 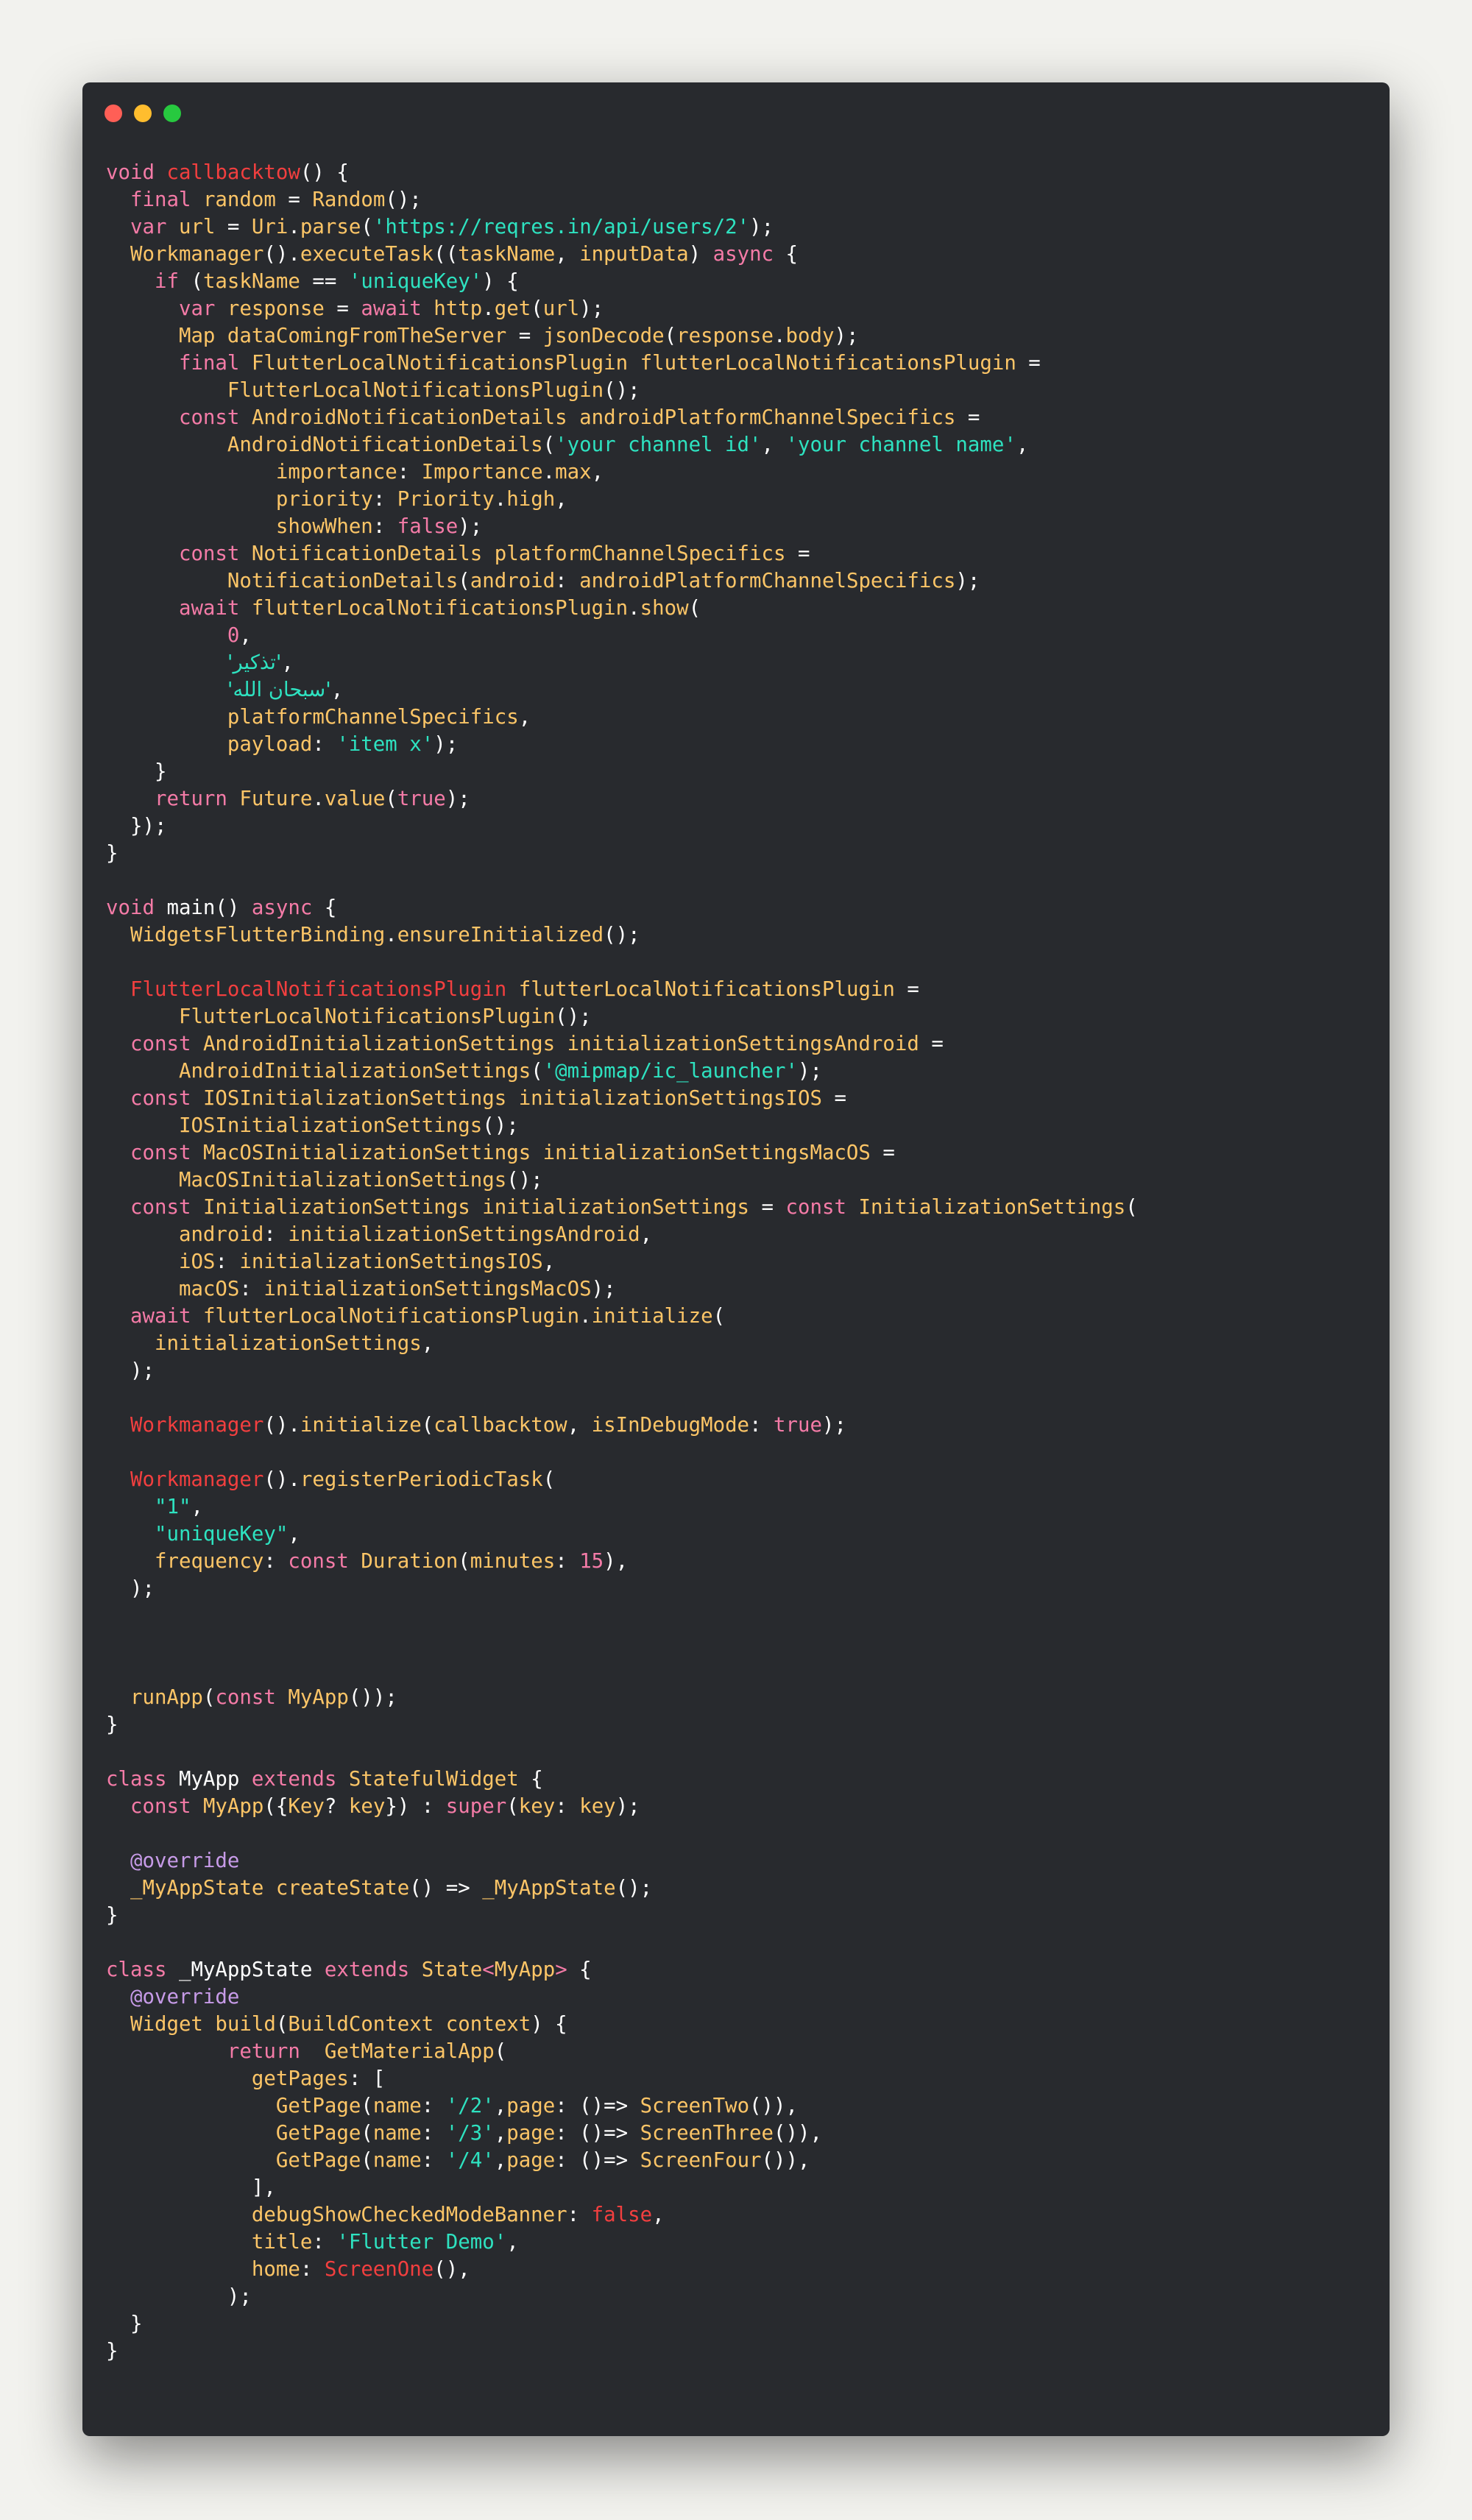 I want to click on code-token-id: () =>, so click(x=446, y=1889).